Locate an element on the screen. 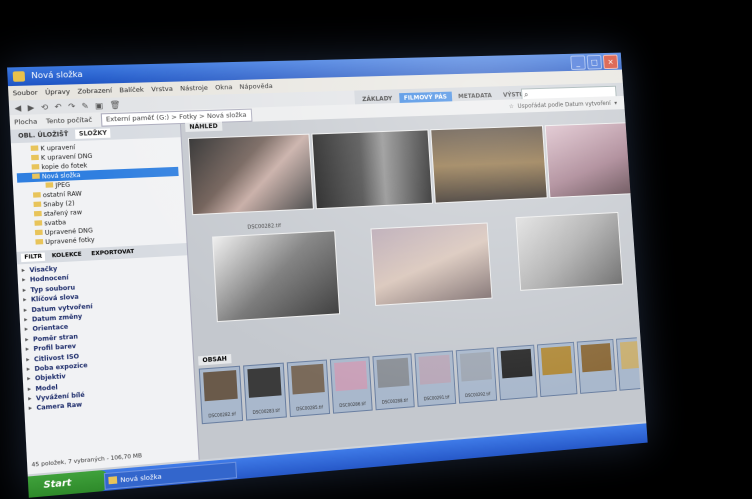 The height and width of the screenshot is (499, 752). filmstrip-filename: DSC00291.tif is located at coordinates (436, 398).